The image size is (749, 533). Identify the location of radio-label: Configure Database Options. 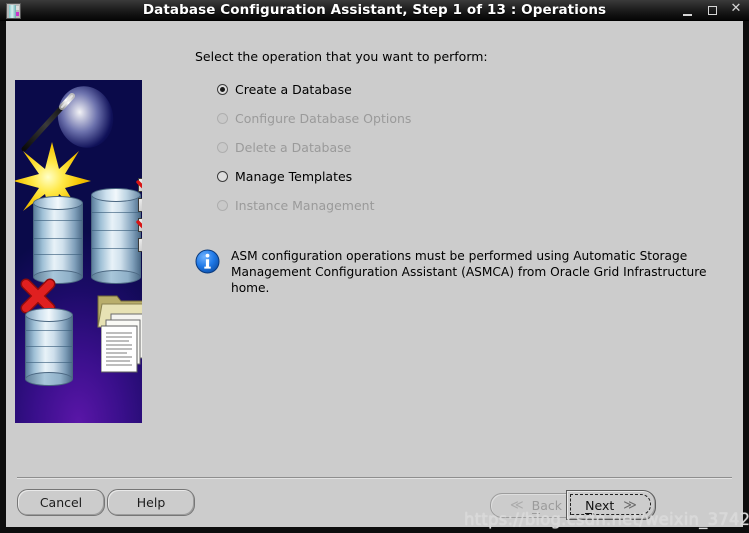
(323, 118).